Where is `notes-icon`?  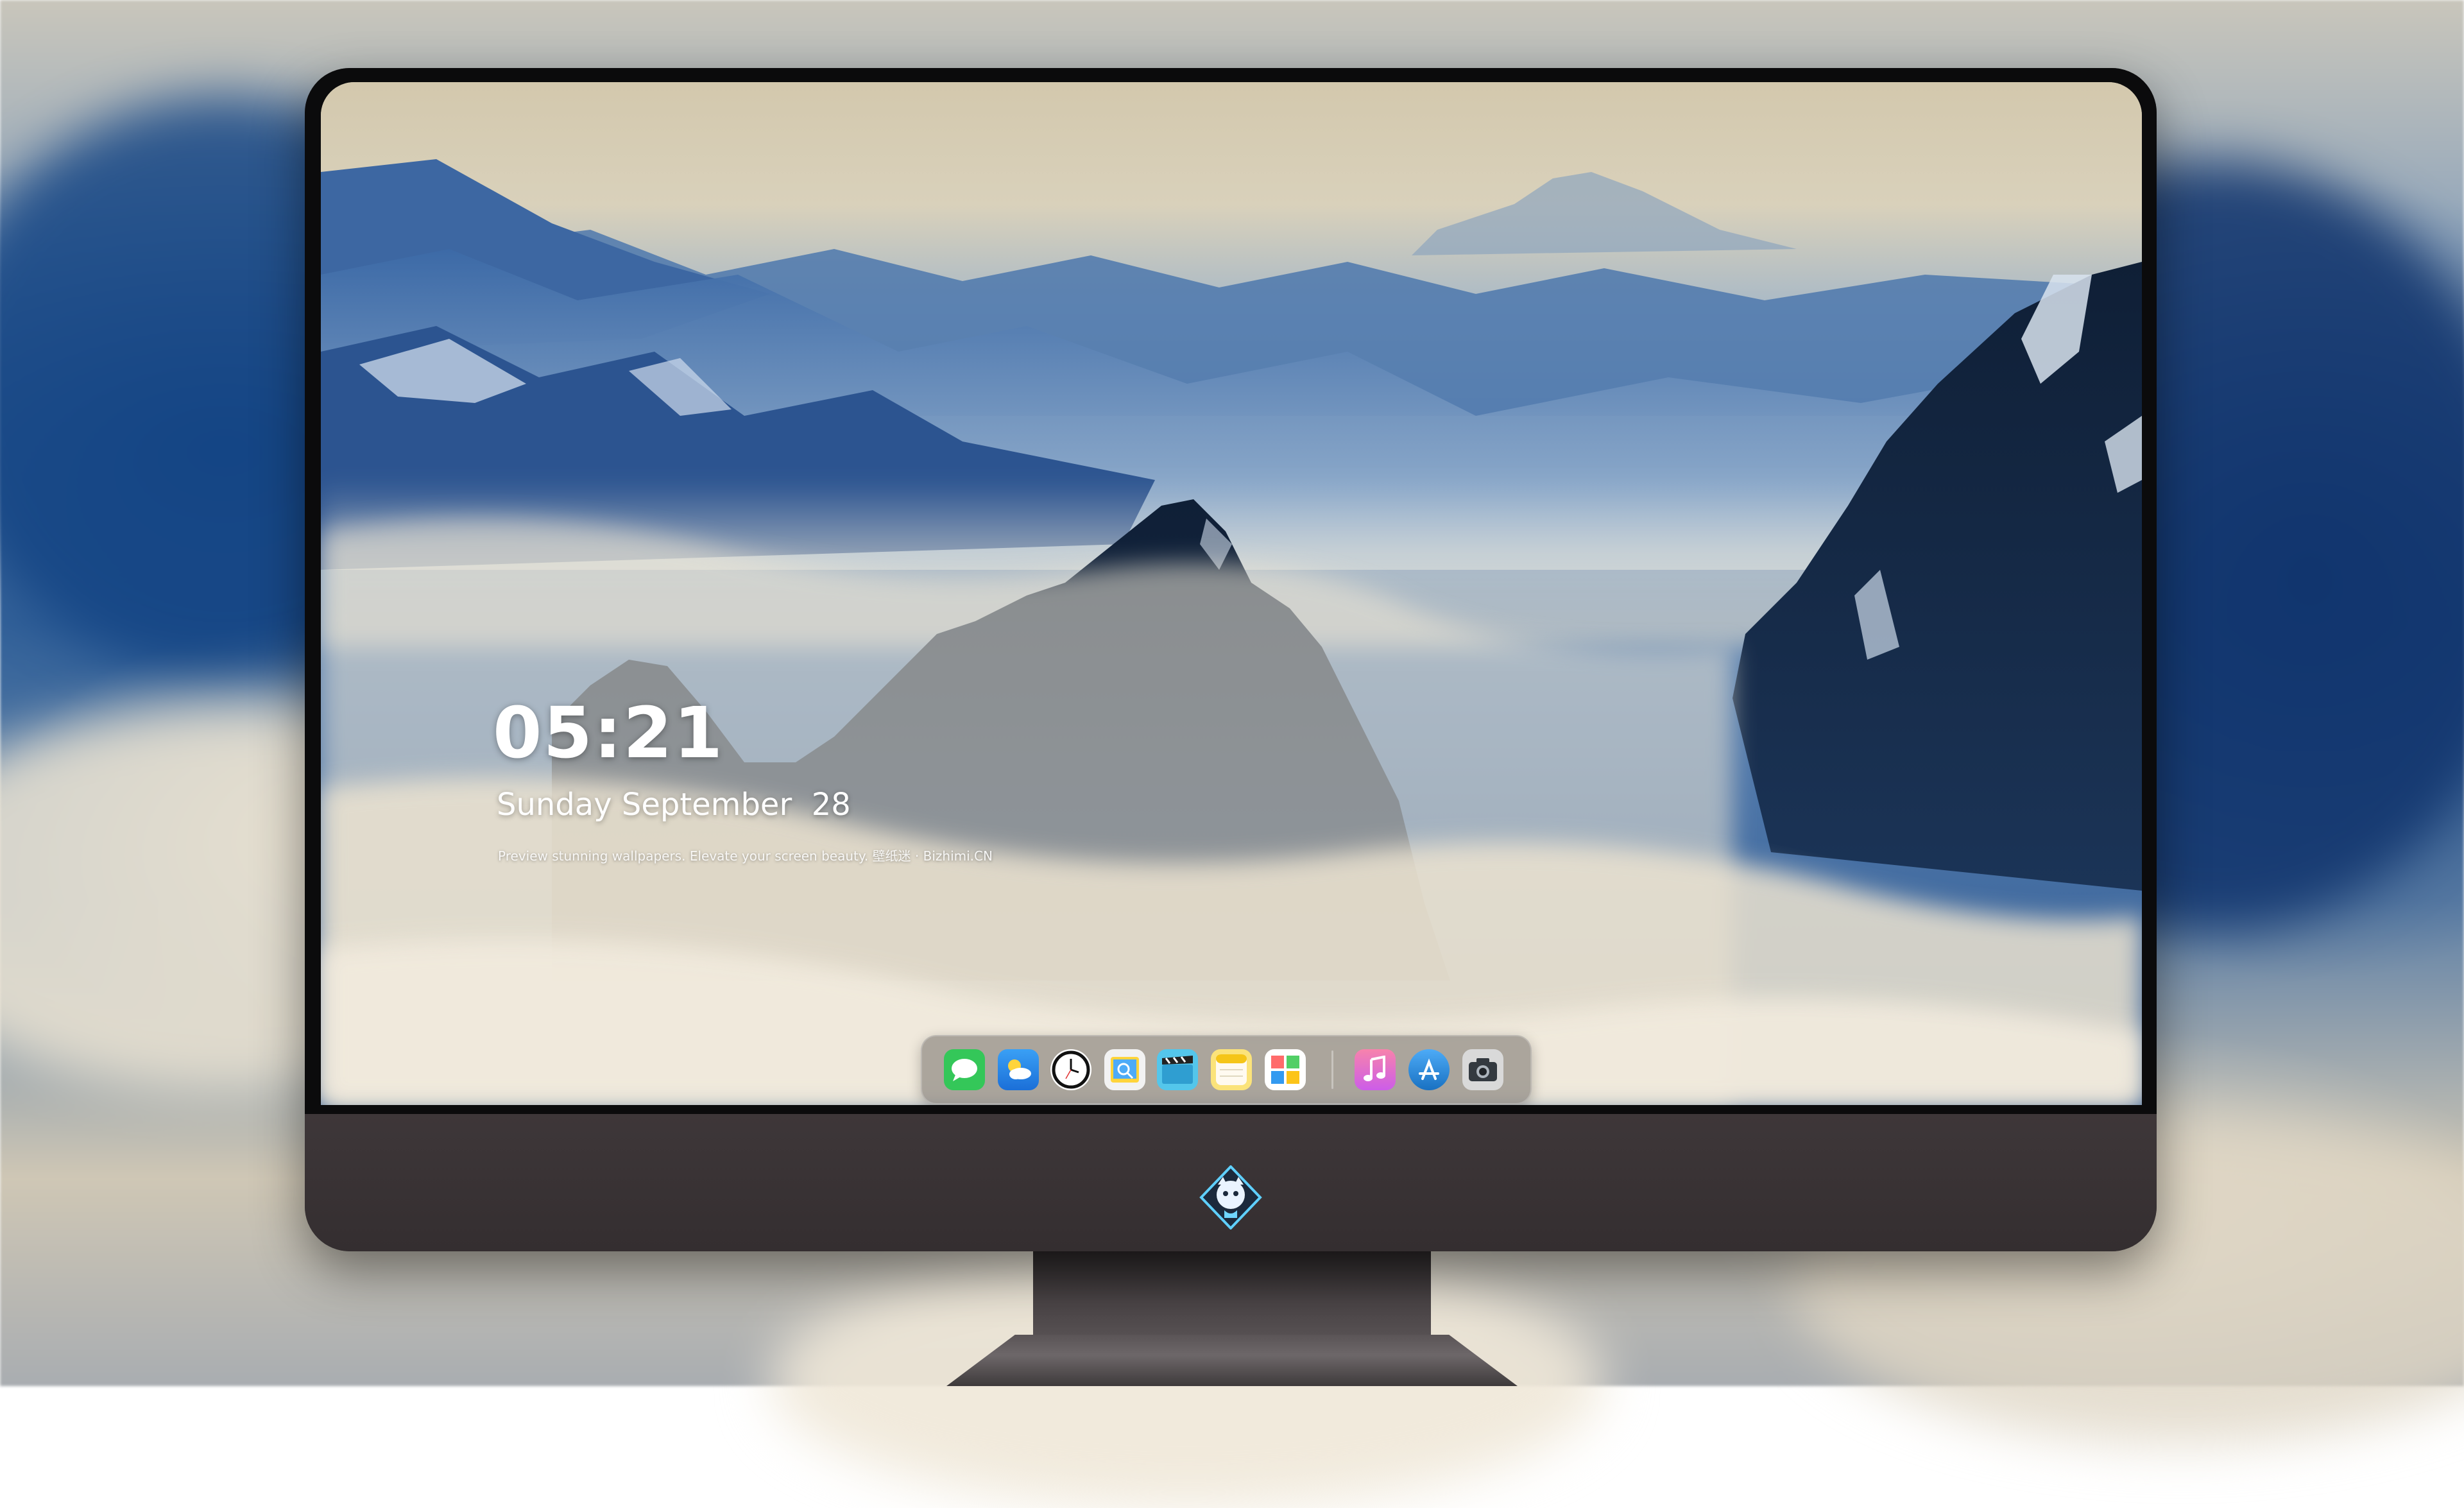 notes-icon is located at coordinates (1232, 1069).